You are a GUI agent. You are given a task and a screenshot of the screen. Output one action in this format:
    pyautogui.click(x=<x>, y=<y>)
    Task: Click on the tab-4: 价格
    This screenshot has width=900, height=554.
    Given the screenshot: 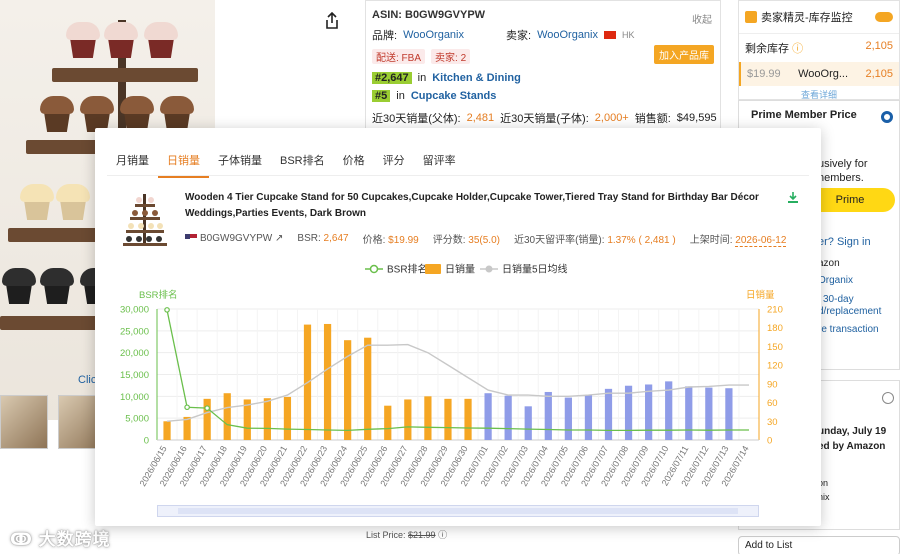 What is the action you would take?
    pyautogui.click(x=354, y=161)
    